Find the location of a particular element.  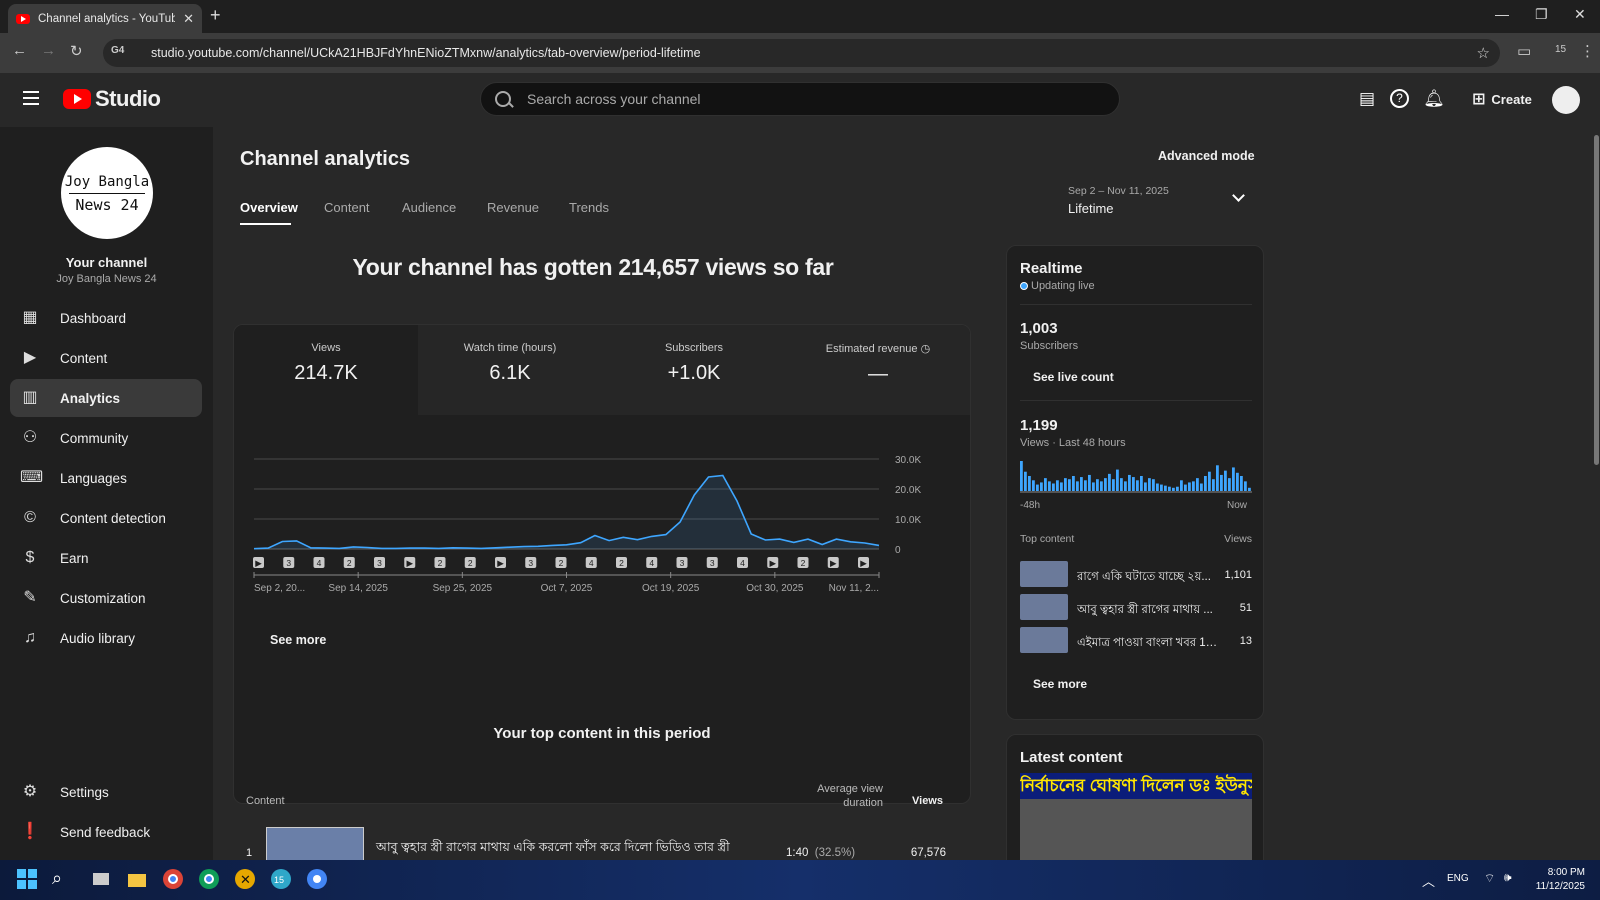

reload-icon: ↻ is located at coordinates (76, 51).